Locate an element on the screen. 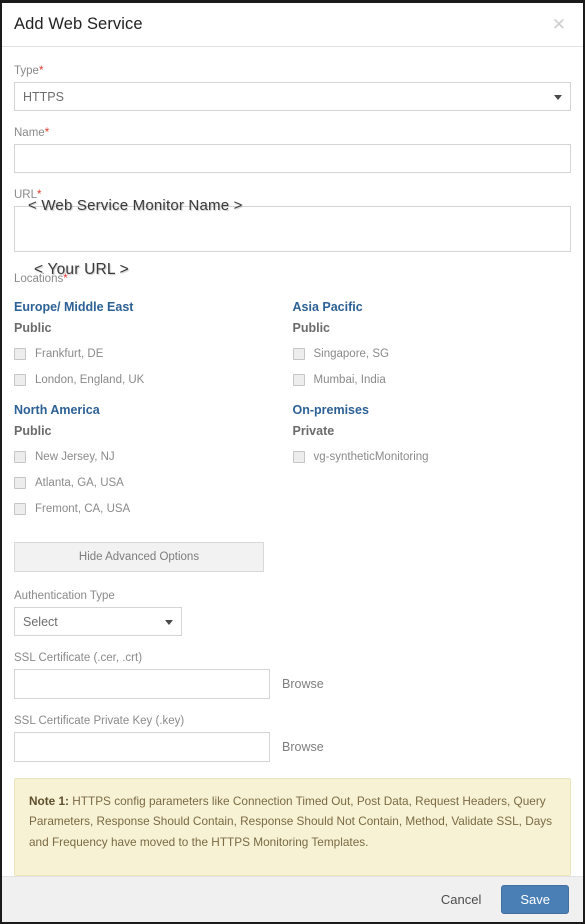 Image resolution: width=585 pixels, height=924 pixels. ssl-certificate-row: Browse is located at coordinates (292, 684).